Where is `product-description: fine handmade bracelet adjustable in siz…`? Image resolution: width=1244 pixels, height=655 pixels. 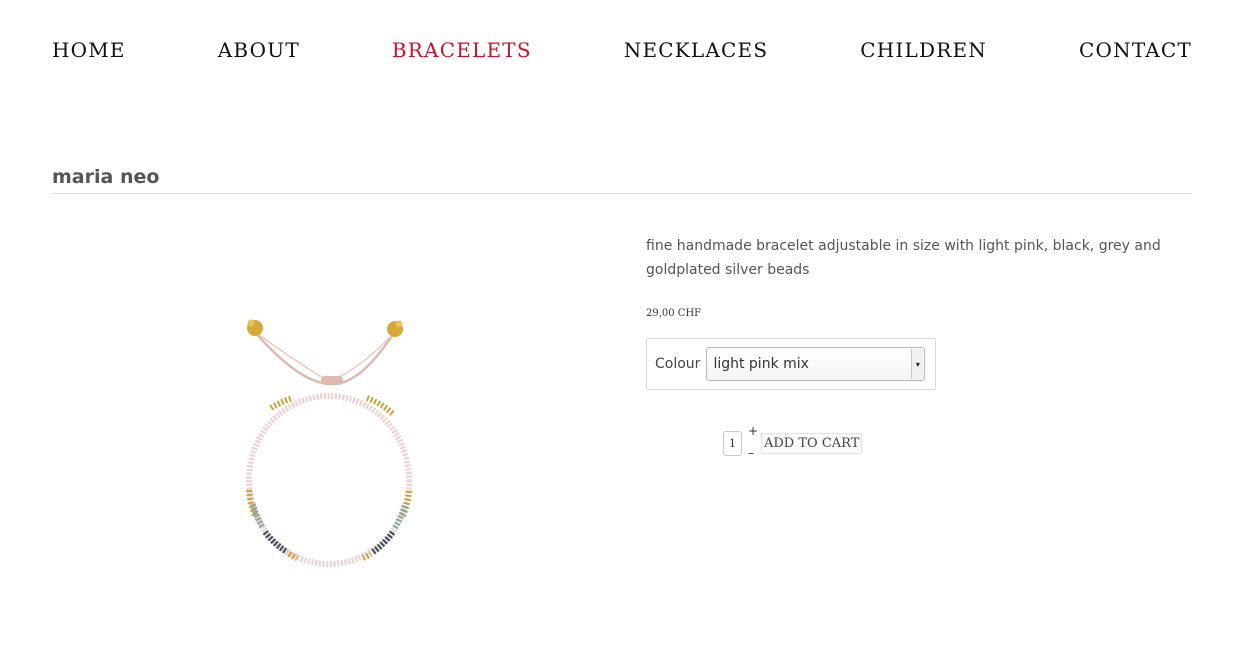 product-description: fine handmade bracelet adjustable in siz… is located at coordinates (903, 258).